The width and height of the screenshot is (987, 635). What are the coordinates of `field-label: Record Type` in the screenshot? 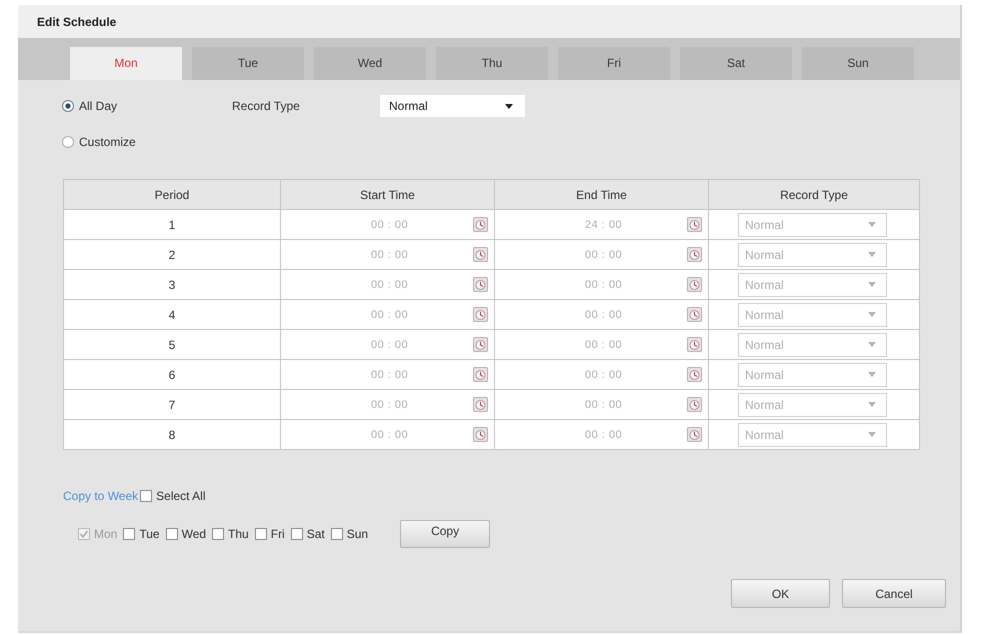 It's located at (266, 106).